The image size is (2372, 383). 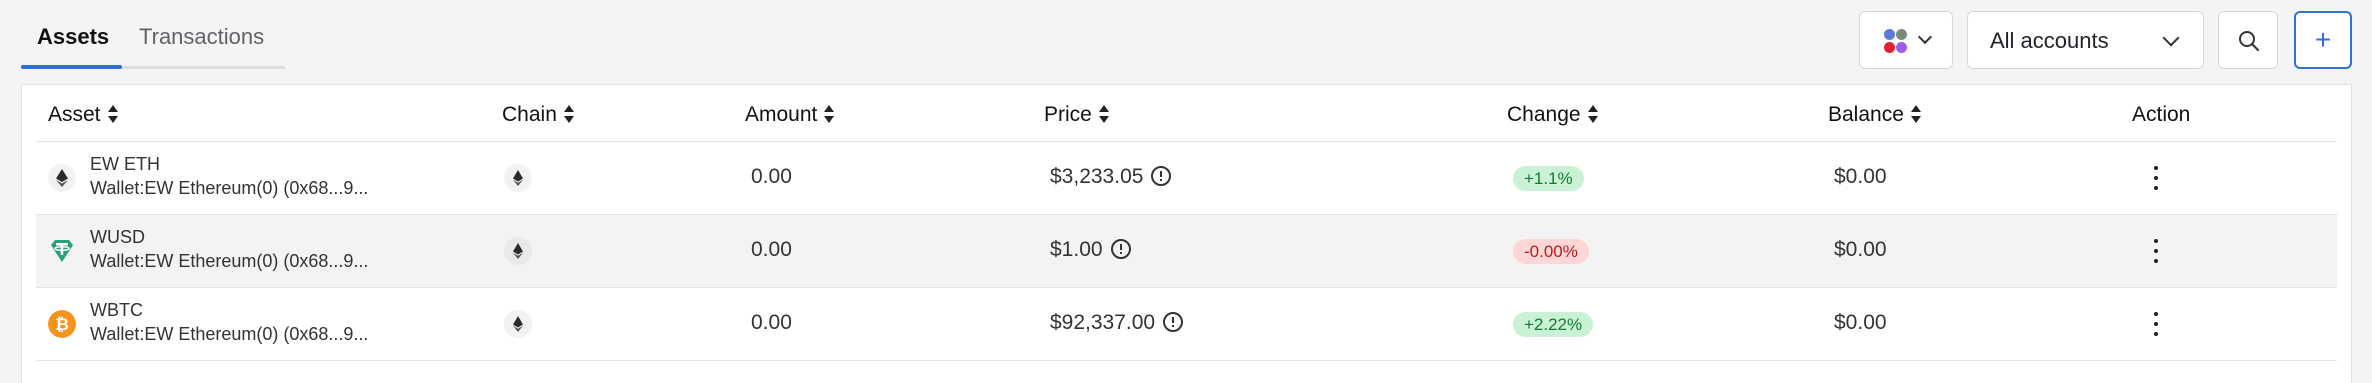 What do you see at coordinates (1901, 34) in the screenshot?
I see `generic-network-icon` at bounding box center [1901, 34].